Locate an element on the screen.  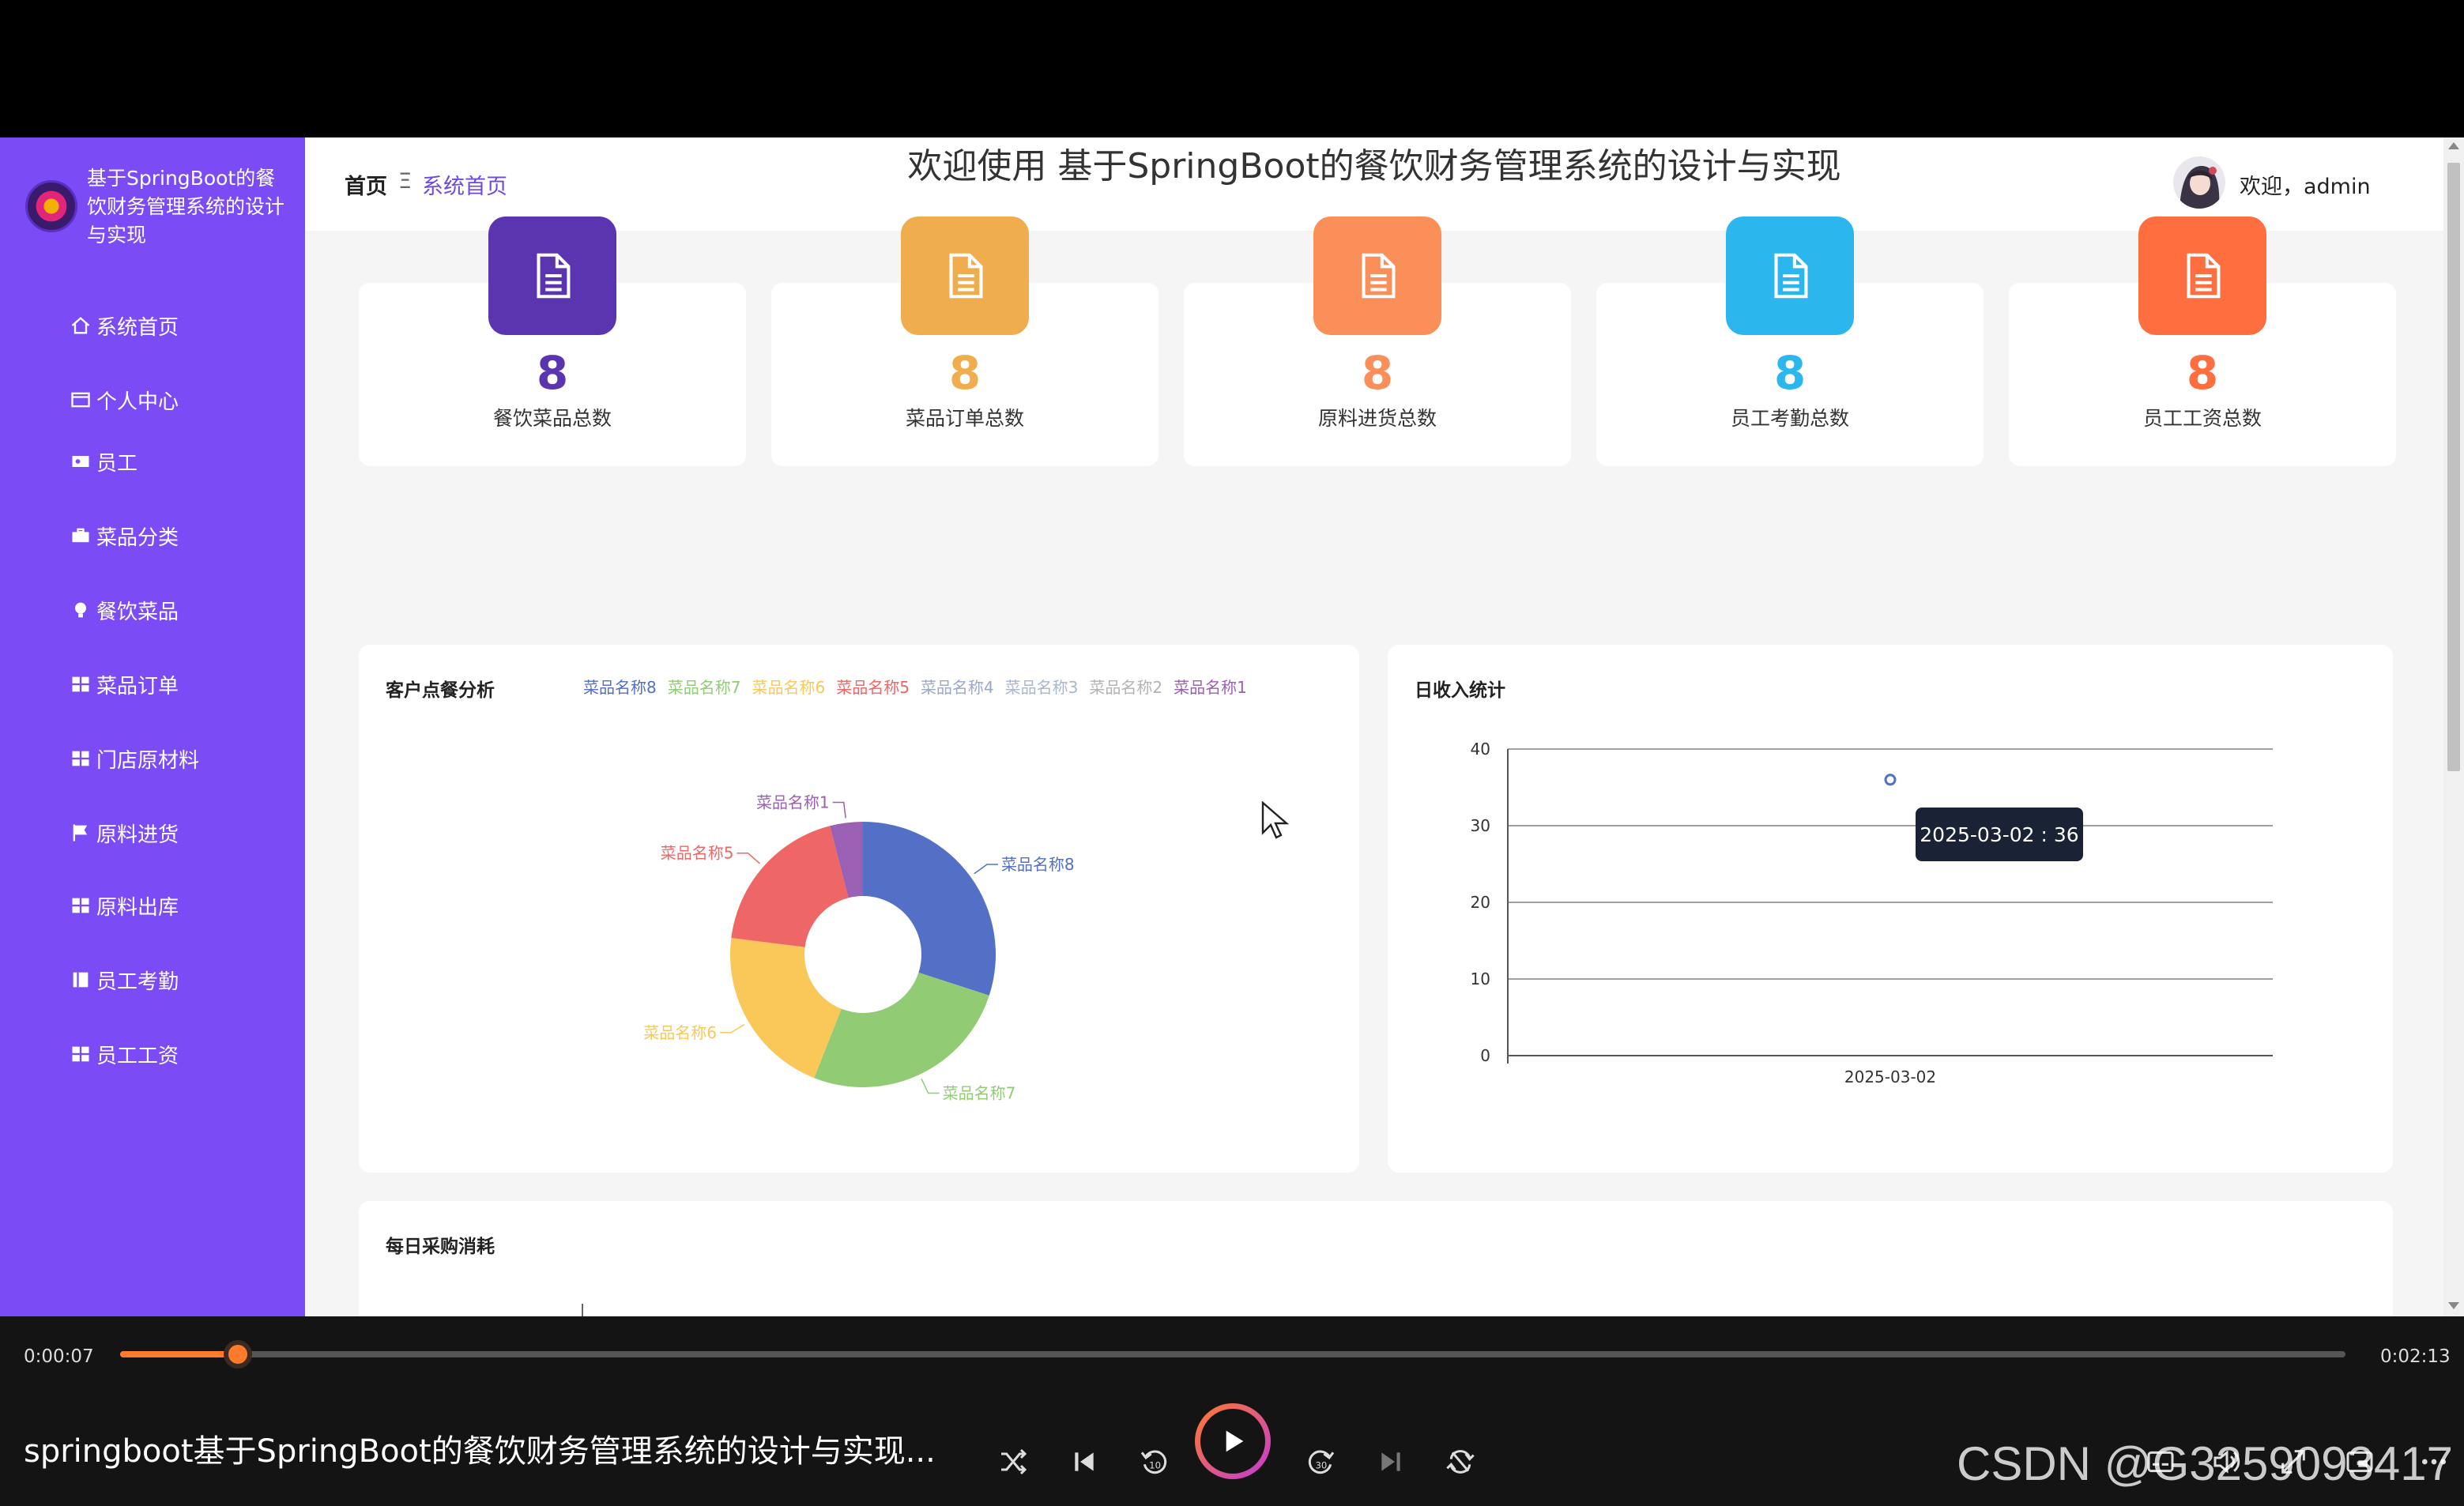
stat-label: 餐饮菜品总数 is located at coordinates (552, 418).